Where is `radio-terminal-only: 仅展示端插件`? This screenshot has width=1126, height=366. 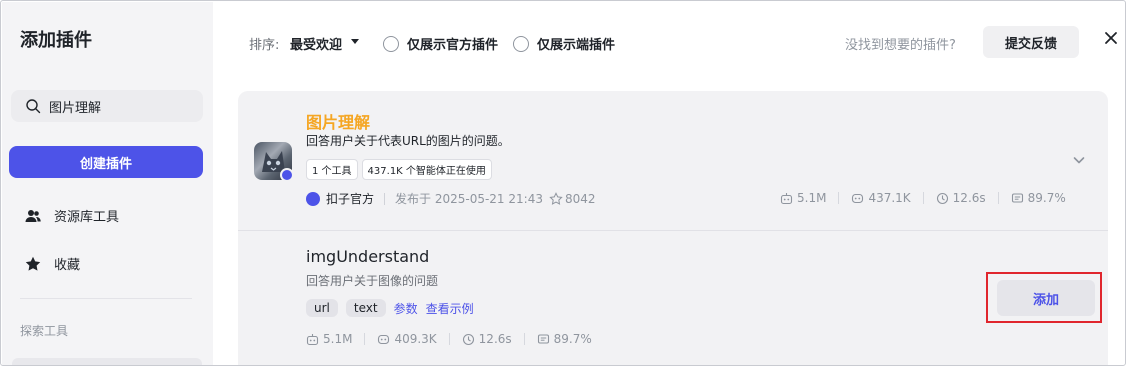
radio-terminal-only: 仅展示端插件 is located at coordinates (564, 43).